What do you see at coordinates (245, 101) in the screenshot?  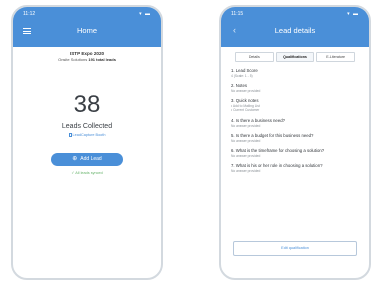 I see `question-title: 3. Quick notes` at bounding box center [245, 101].